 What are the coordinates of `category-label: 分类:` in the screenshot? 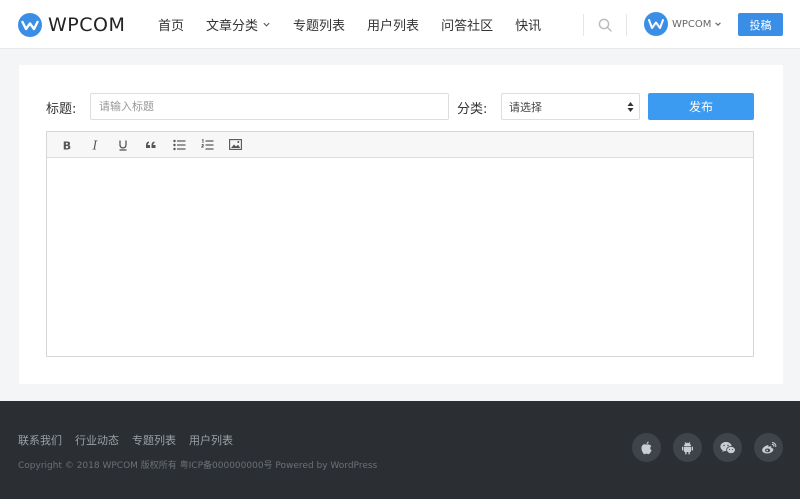 It's located at (472, 109).